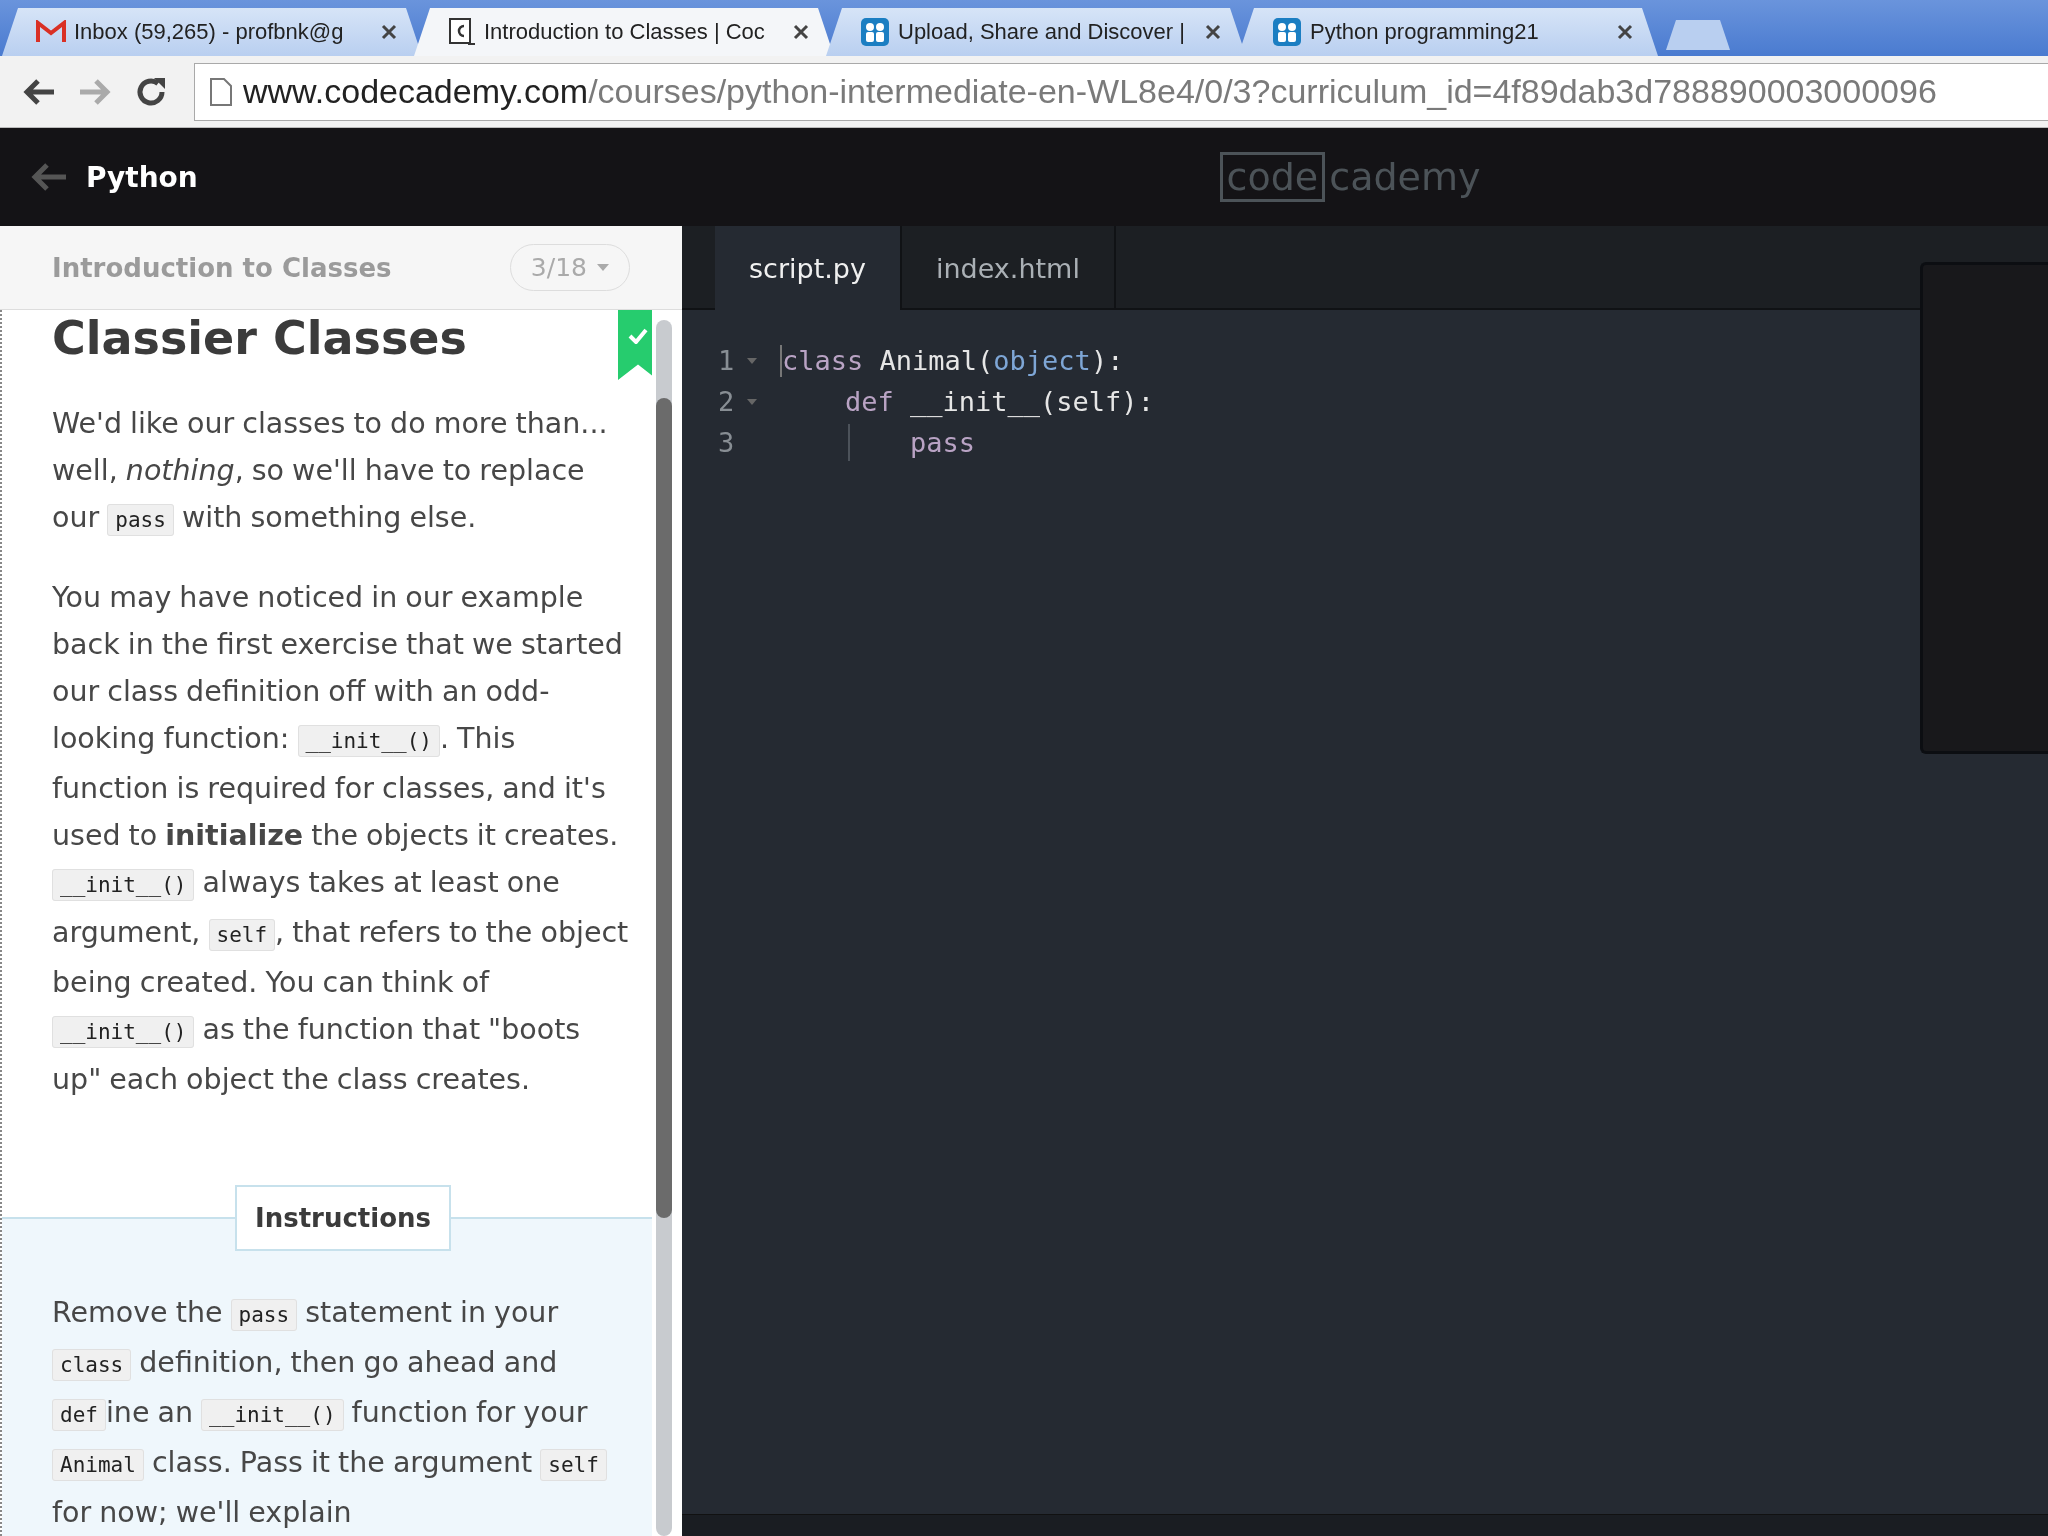 Image resolution: width=2048 pixels, height=1536 pixels. What do you see at coordinates (727, 442) in the screenshot?
I see `line-number: 3` at bounding box center [727, 442].